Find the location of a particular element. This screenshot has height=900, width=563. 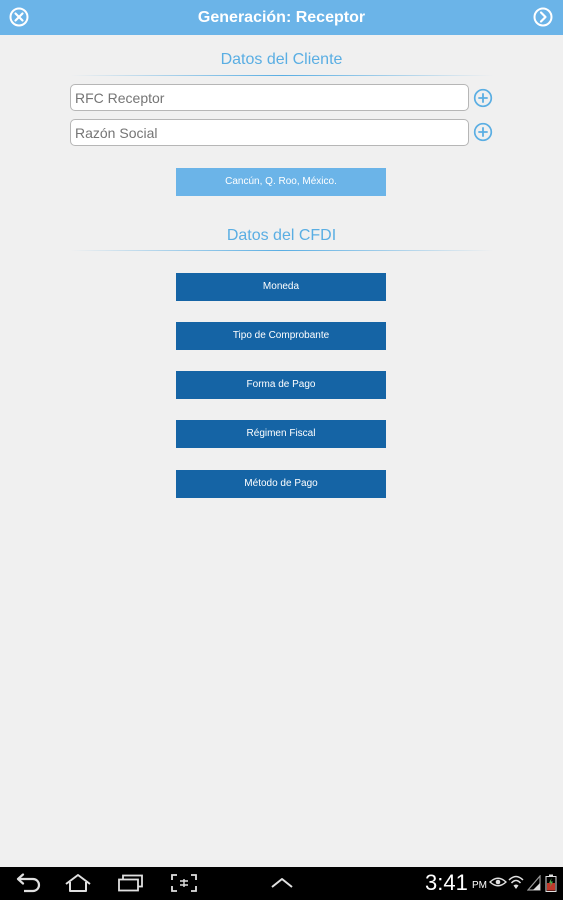

wifi-icon is located at coordinates (516, 882).